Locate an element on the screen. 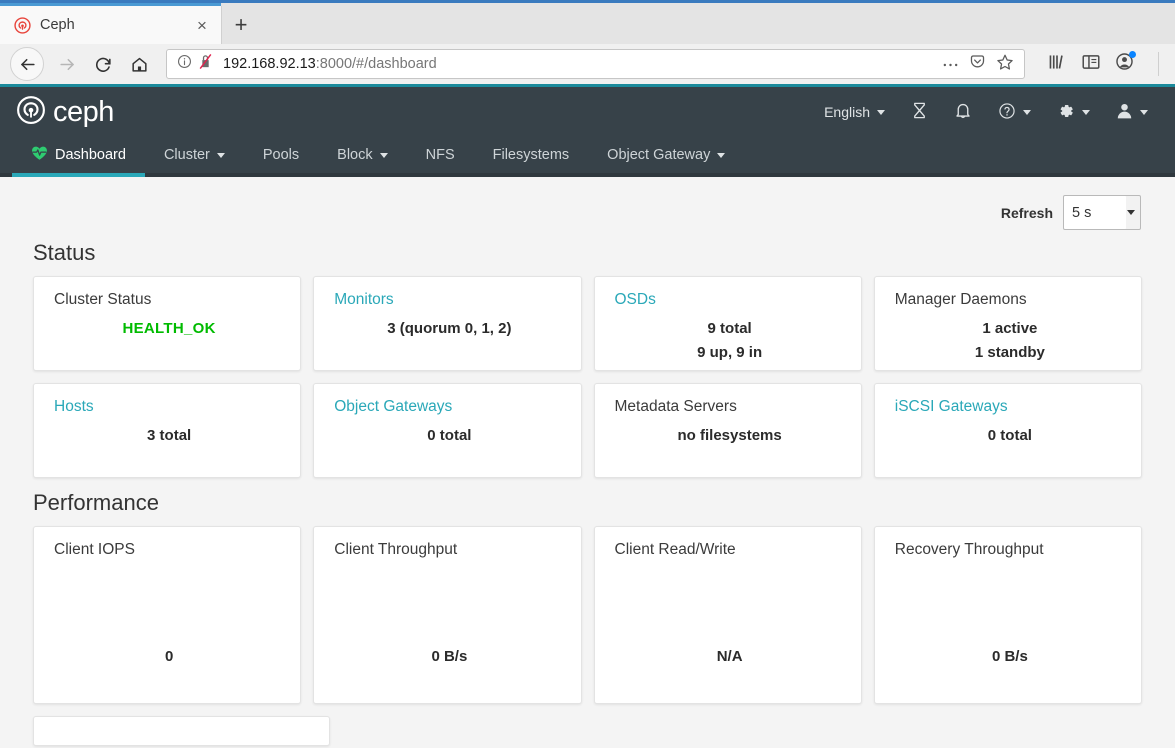 This screenshot has width=1175, height=748. browser-toolbar-right is located at coordinates (1099, 63).